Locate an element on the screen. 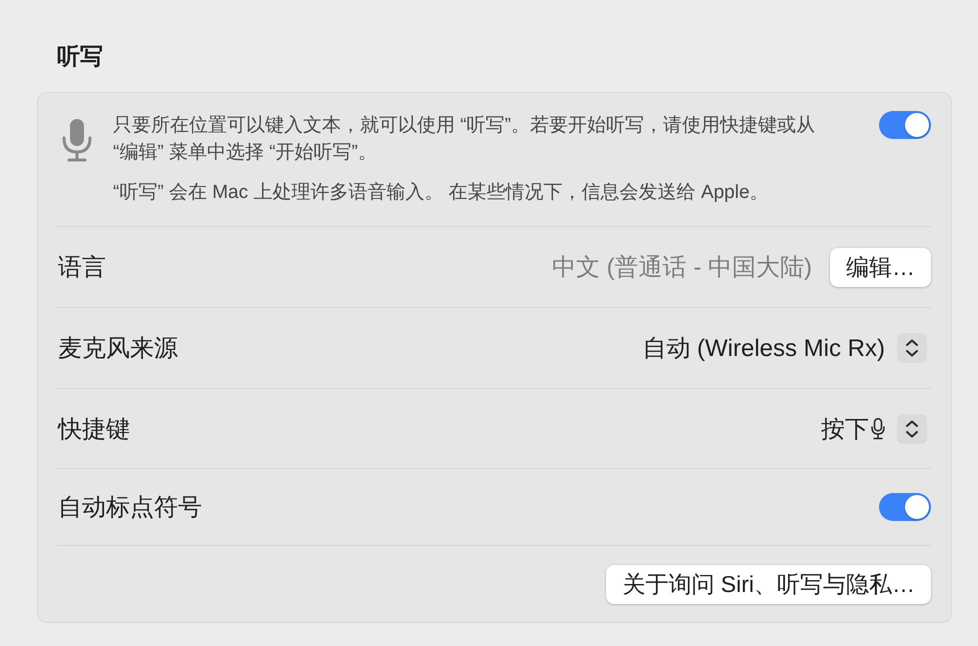 The image size is (978, 646). setting-label: 语言 is located at coordinates (82, 268).